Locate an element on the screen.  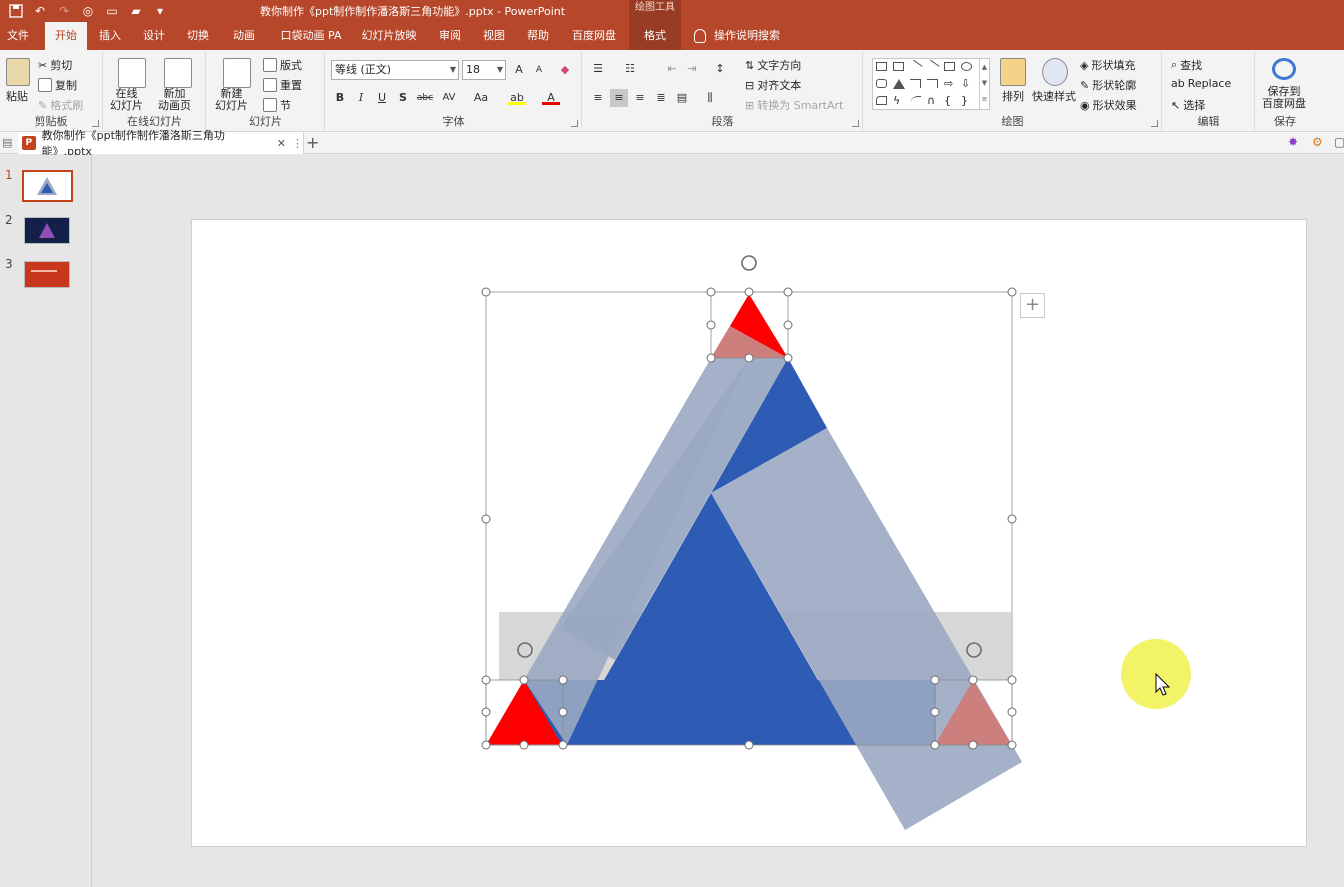
copy-button: 复制 is located at coordinates (57, 85).